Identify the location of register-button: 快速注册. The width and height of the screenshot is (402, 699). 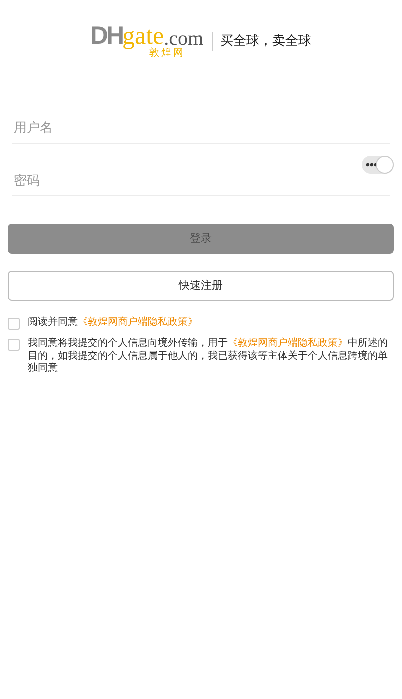
(201, 286).